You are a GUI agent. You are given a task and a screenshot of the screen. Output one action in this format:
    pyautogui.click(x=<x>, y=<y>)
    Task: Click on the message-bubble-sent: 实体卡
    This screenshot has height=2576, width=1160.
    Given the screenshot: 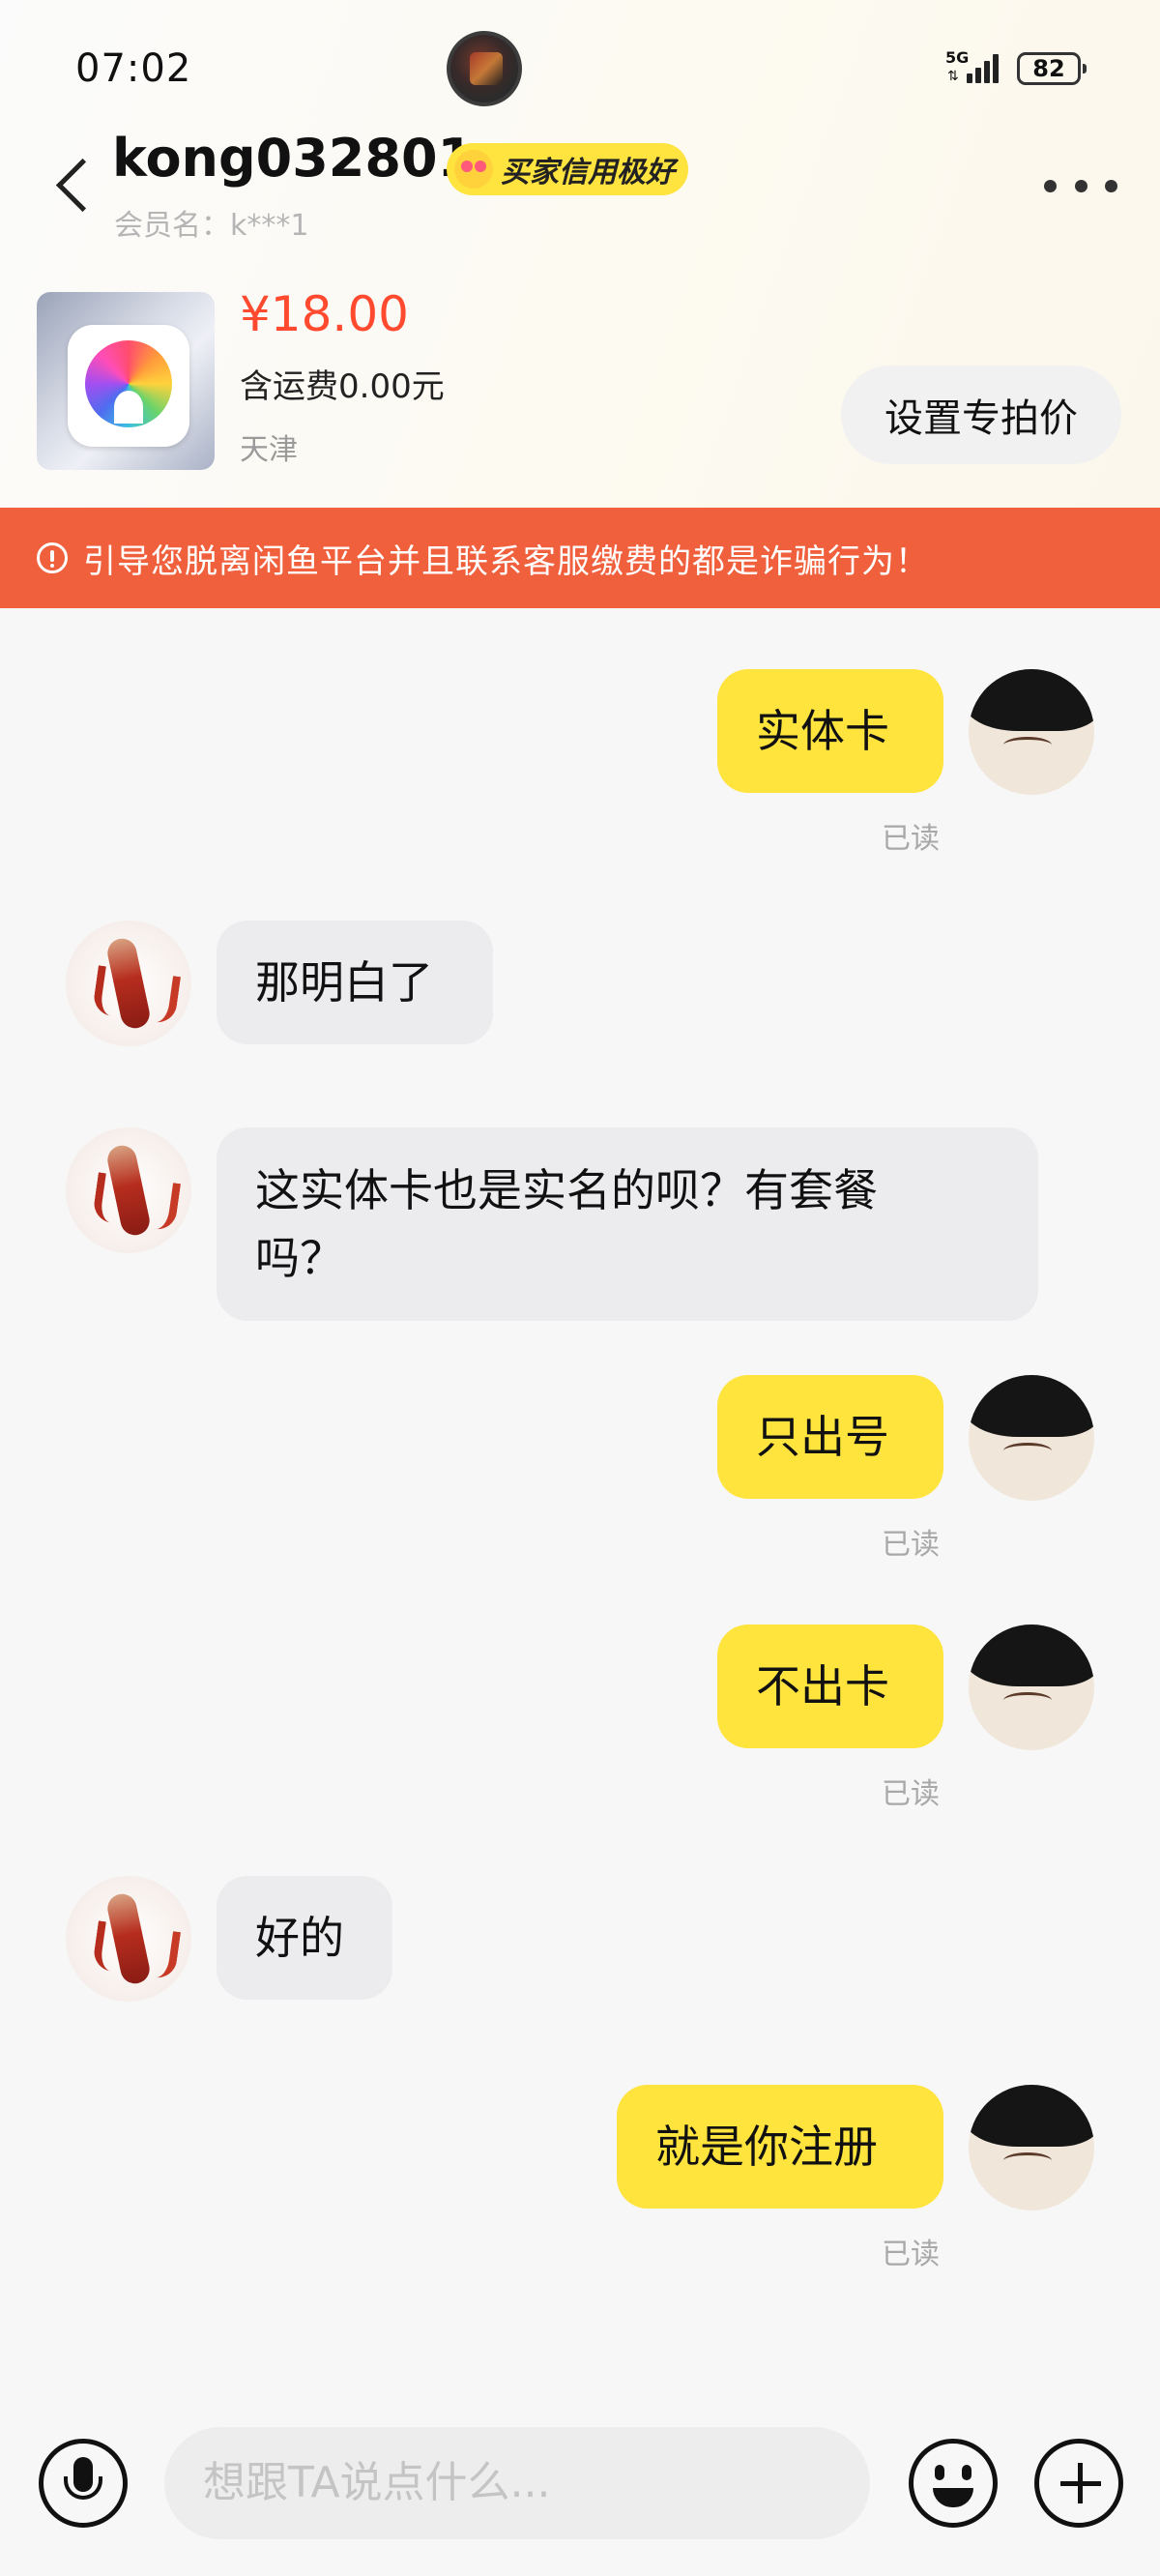 What is the action you would take?
    pyautogui.click(x=830, y=731)
    